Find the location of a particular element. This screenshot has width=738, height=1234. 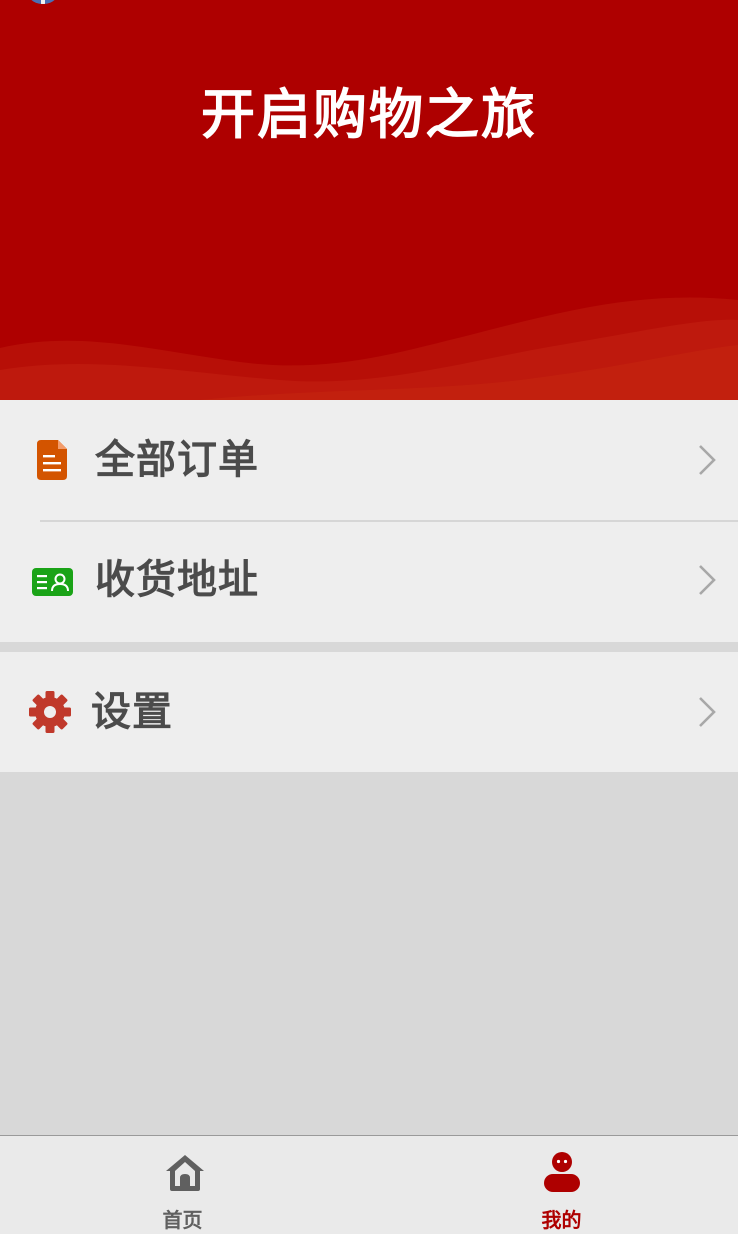

tab-mine: 我的 is located at coordinates (553, 1185).